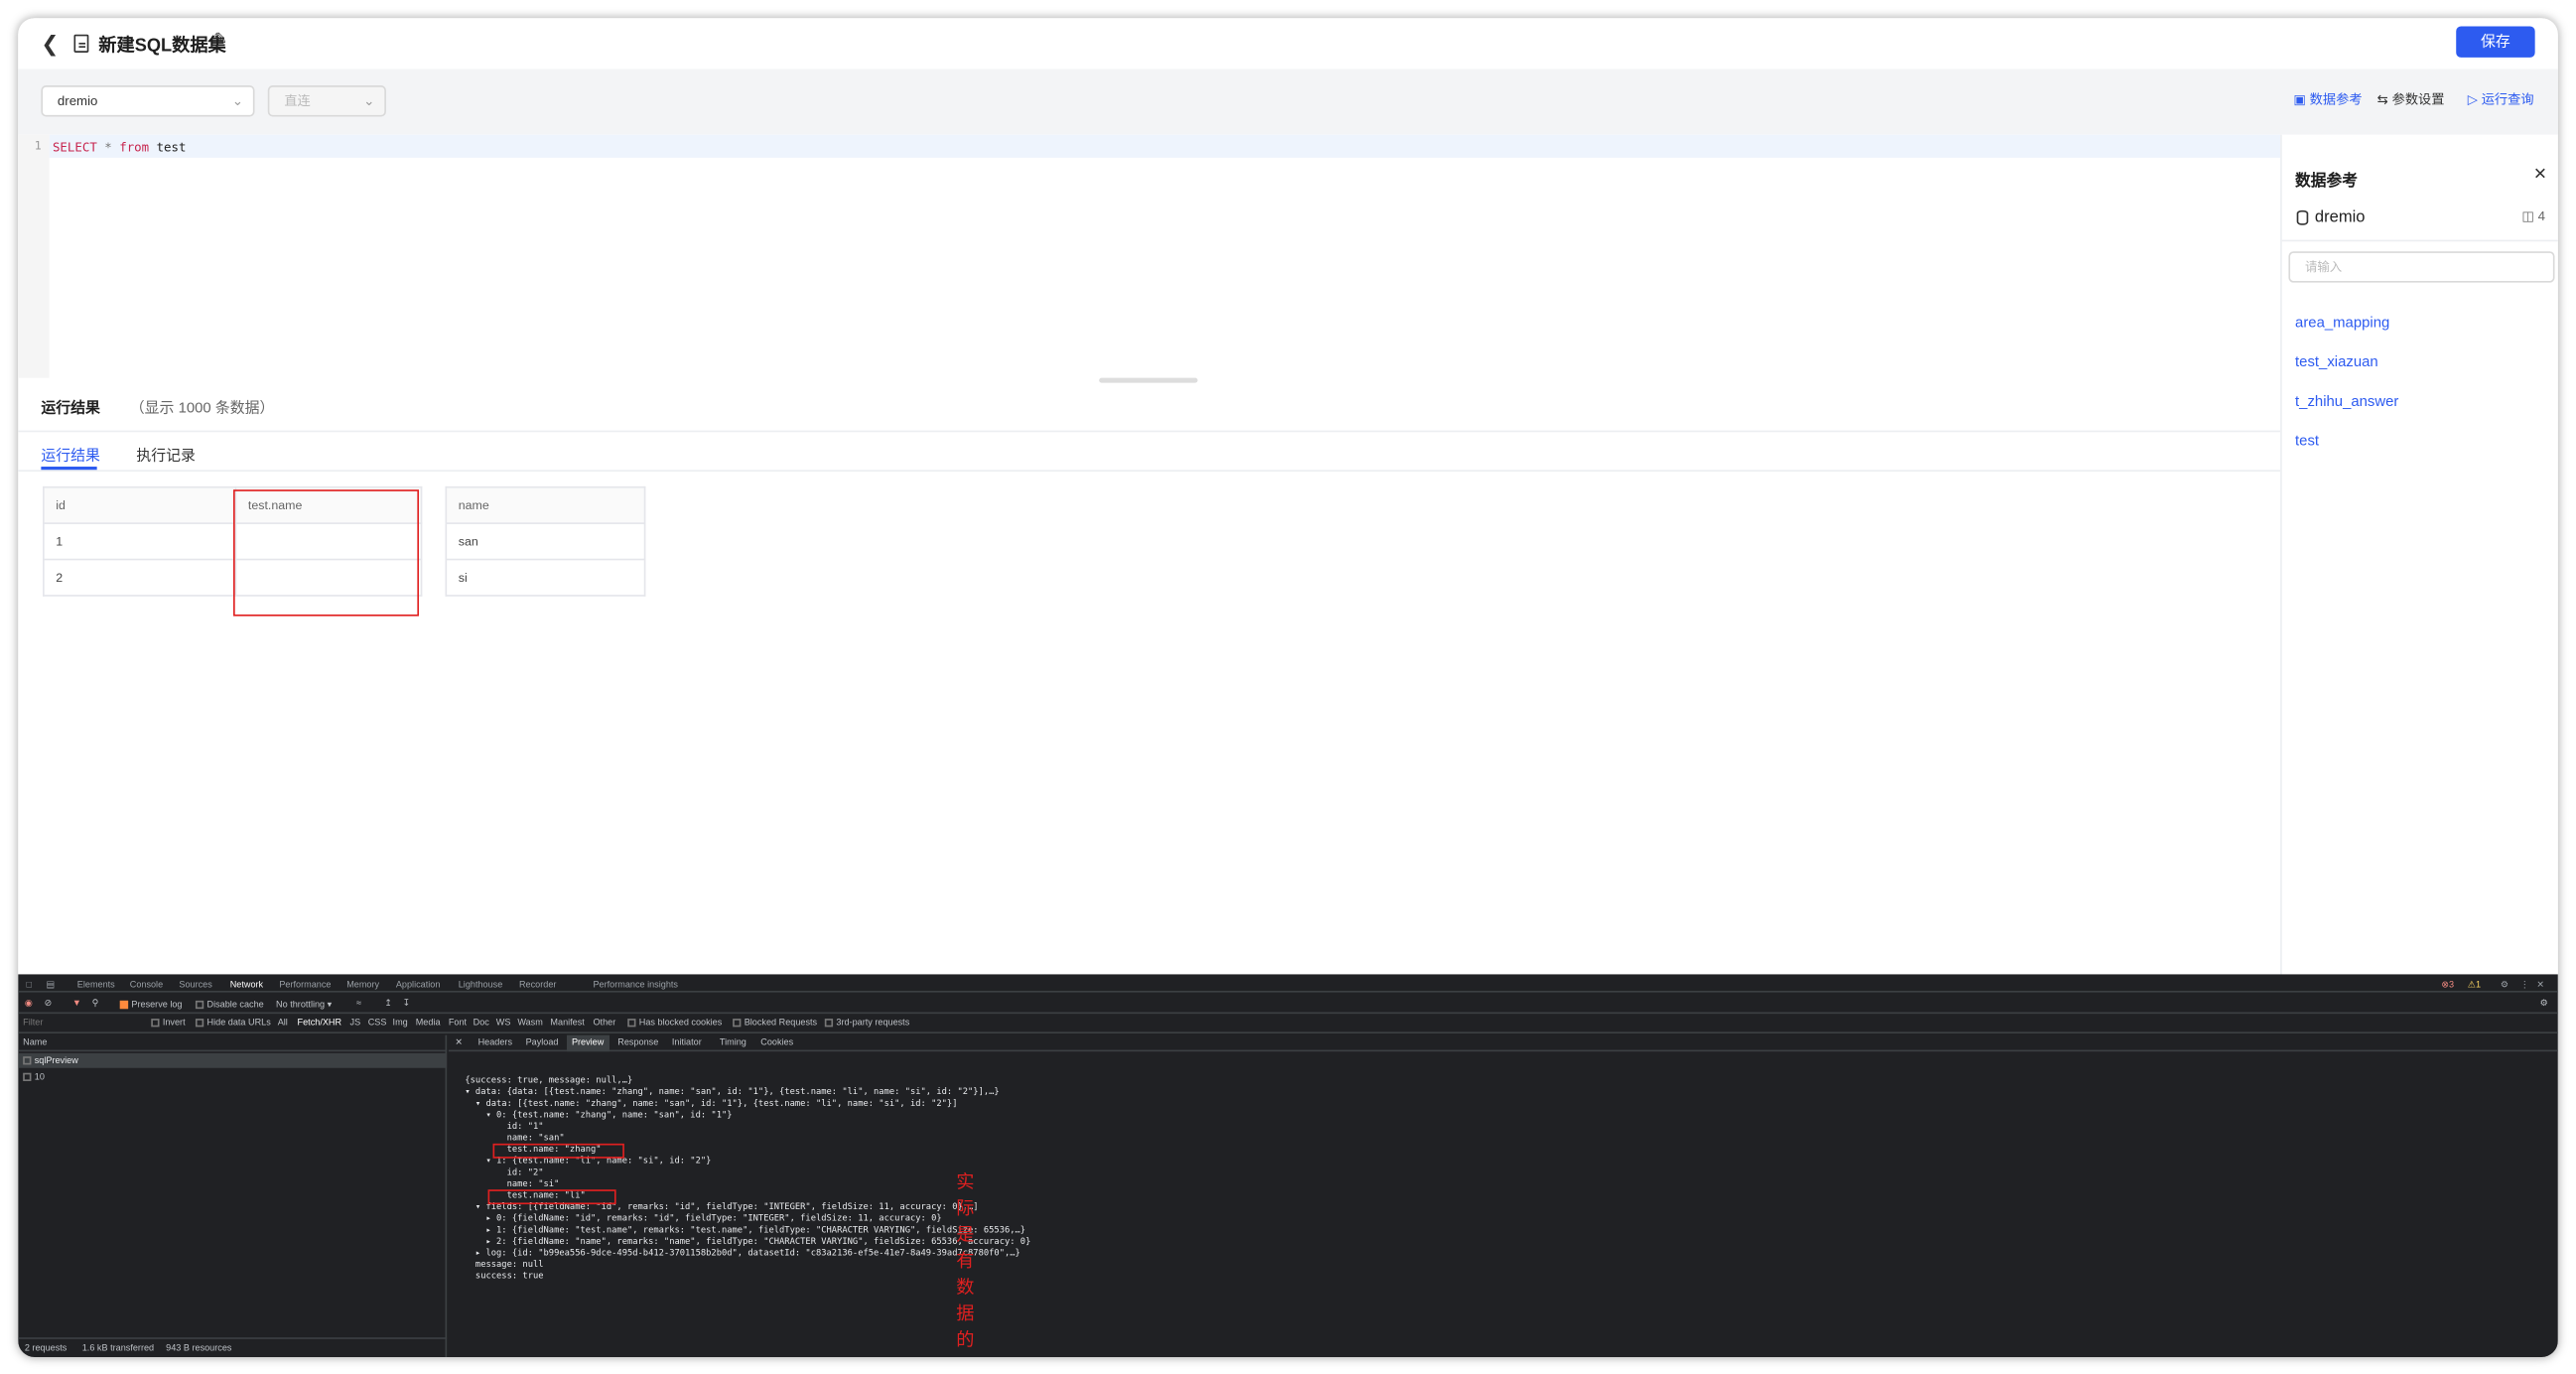  Describe the element at coordinates (33, 1024) in the screenshot. I see `filter-input: Filter` at that location.